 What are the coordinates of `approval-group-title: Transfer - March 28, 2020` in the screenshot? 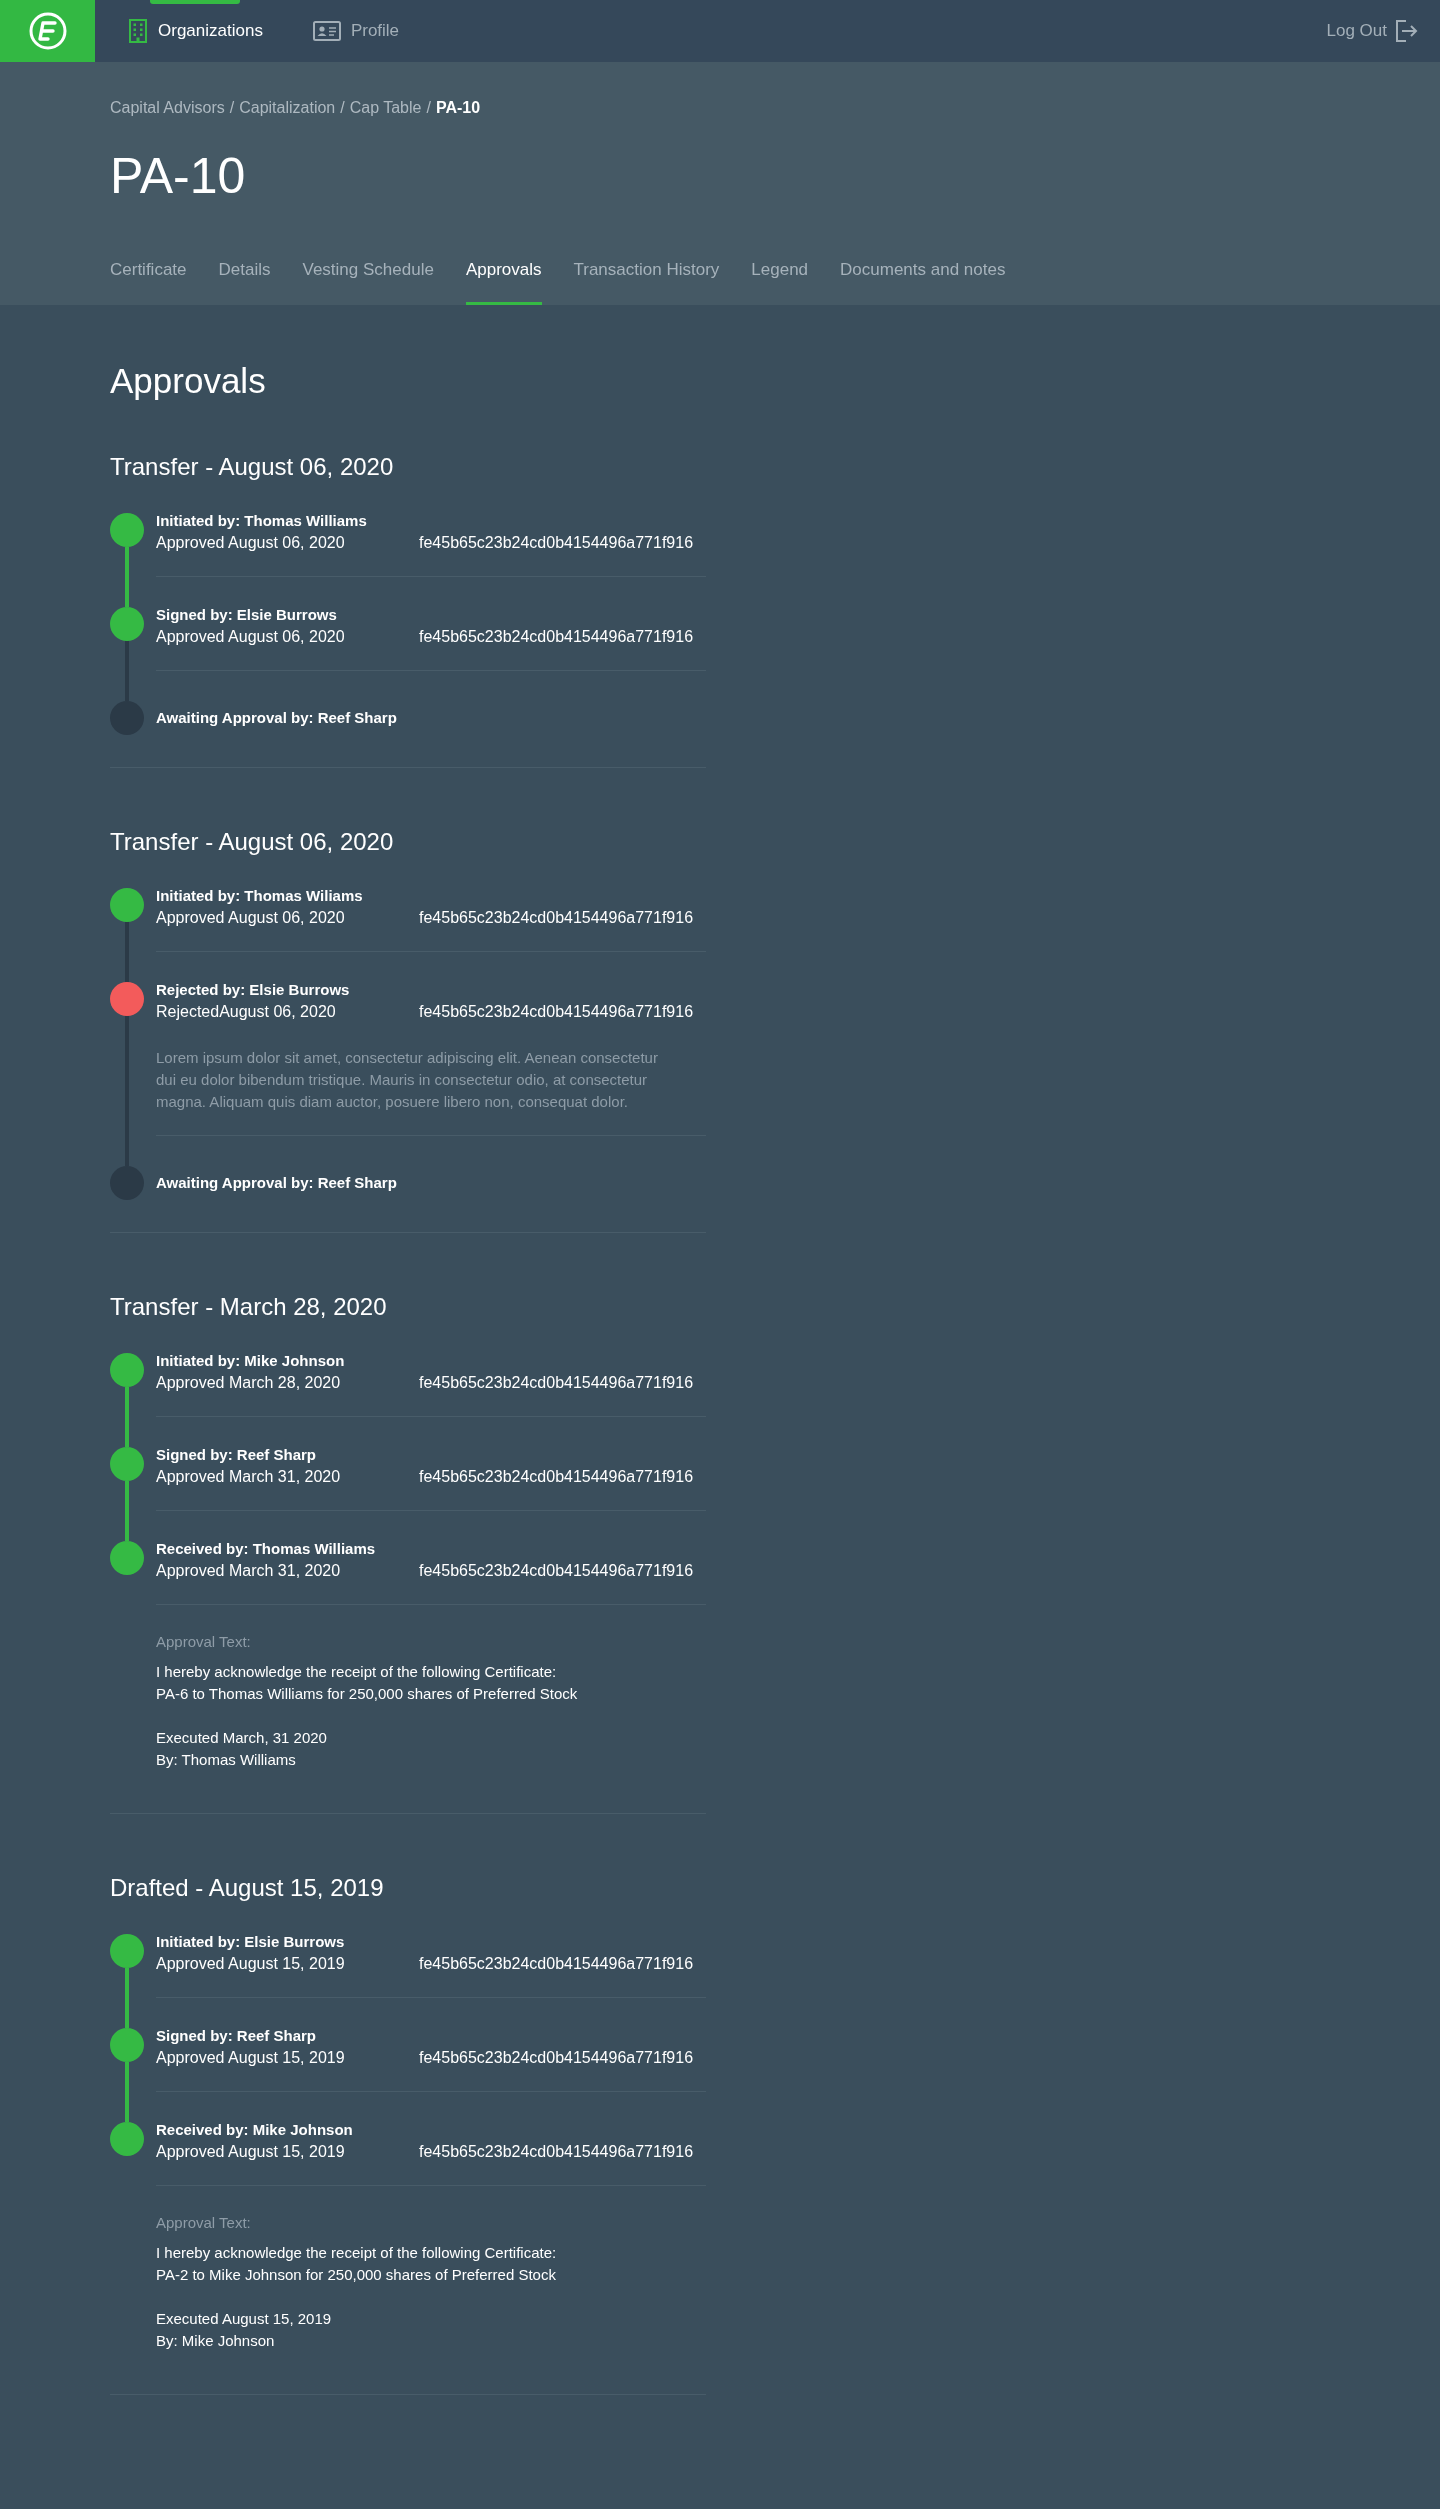 It's located at (249, 1307).